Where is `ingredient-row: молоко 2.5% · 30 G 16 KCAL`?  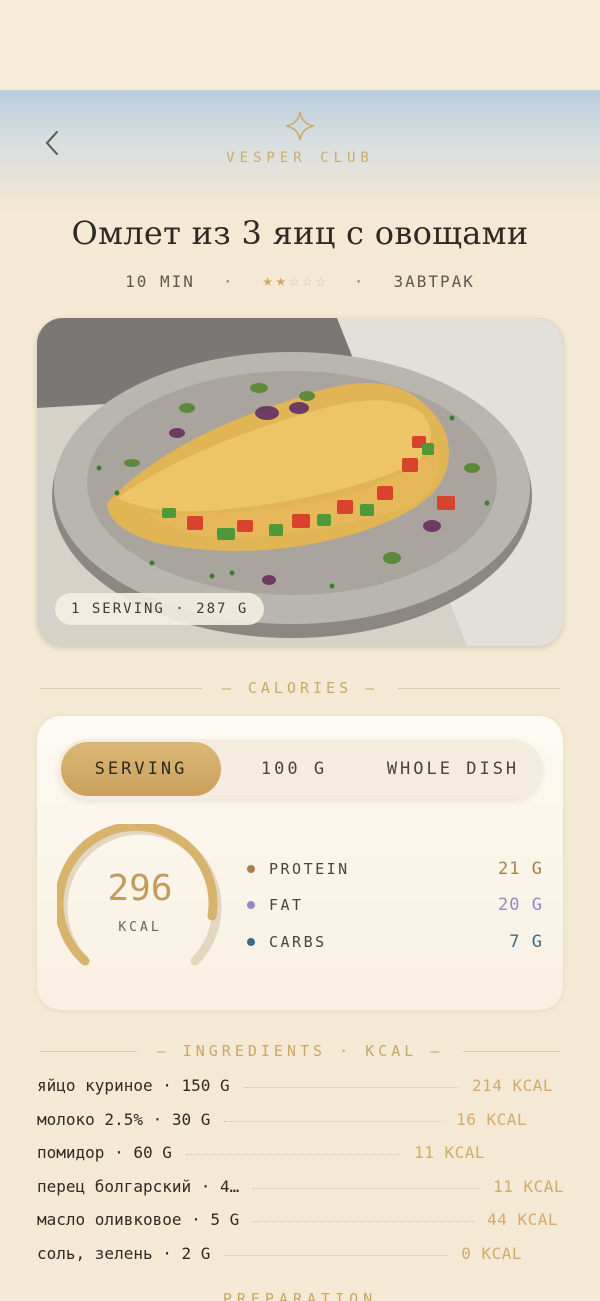 ingredient-row: молоко 2.5% · 30 G 16 KCAL is located at coordinates (282, 1119).